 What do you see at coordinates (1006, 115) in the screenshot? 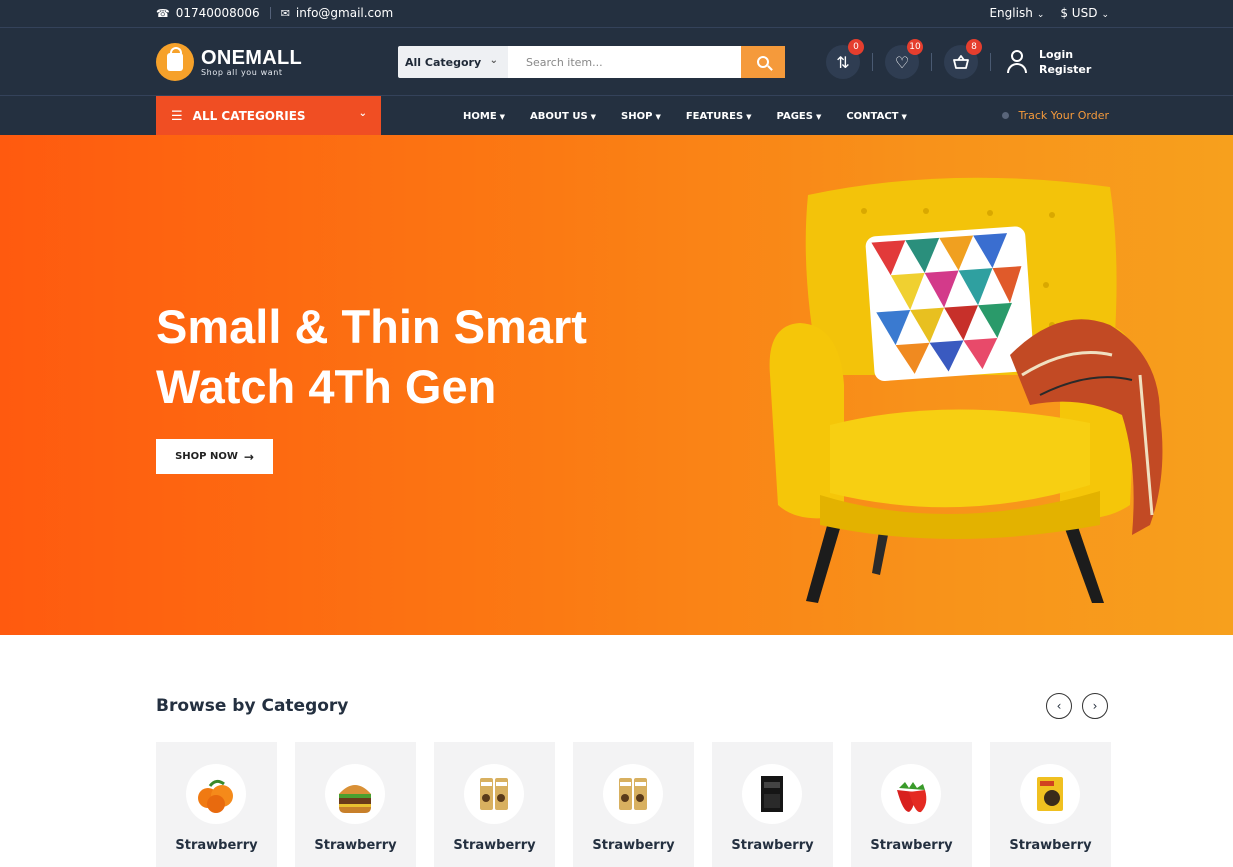
I see `dot-icon` at bounding box center [1006, 115].